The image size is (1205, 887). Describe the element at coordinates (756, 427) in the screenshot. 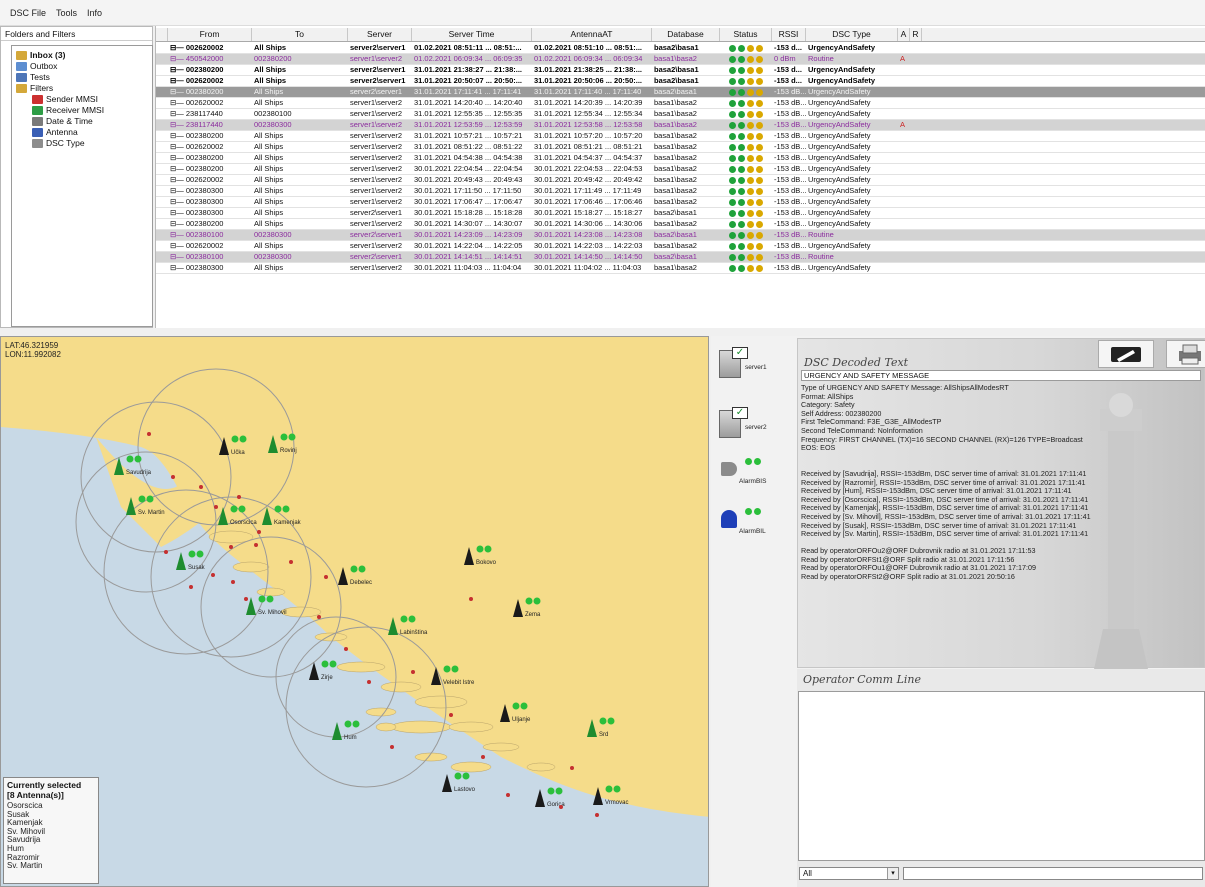

I see `device-label: server2` at that location.